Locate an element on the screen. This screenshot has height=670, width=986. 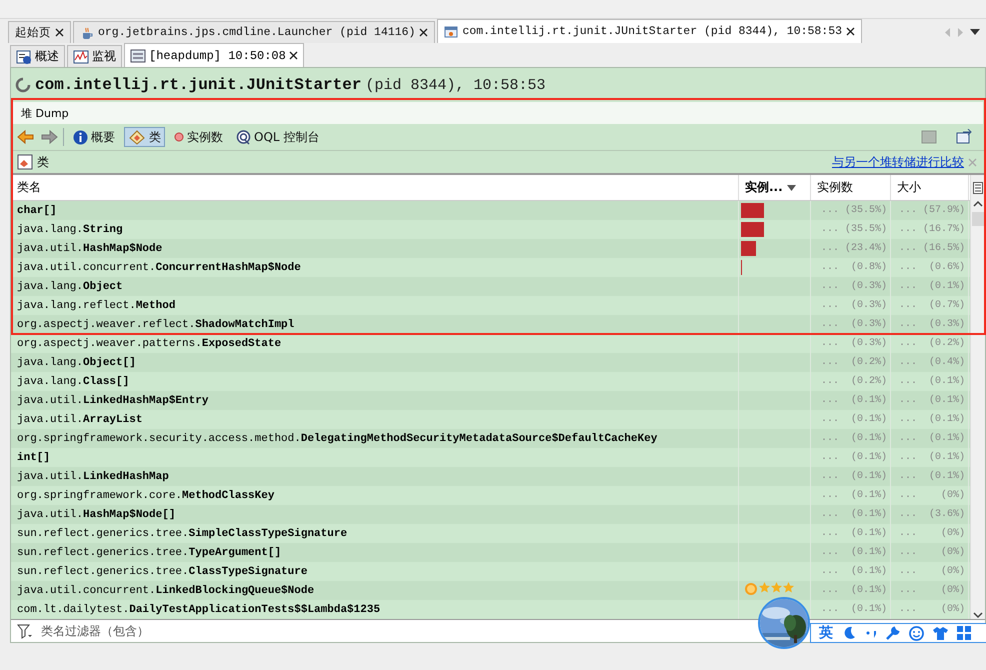
smiley-icon is located at coordinates (916, 633).